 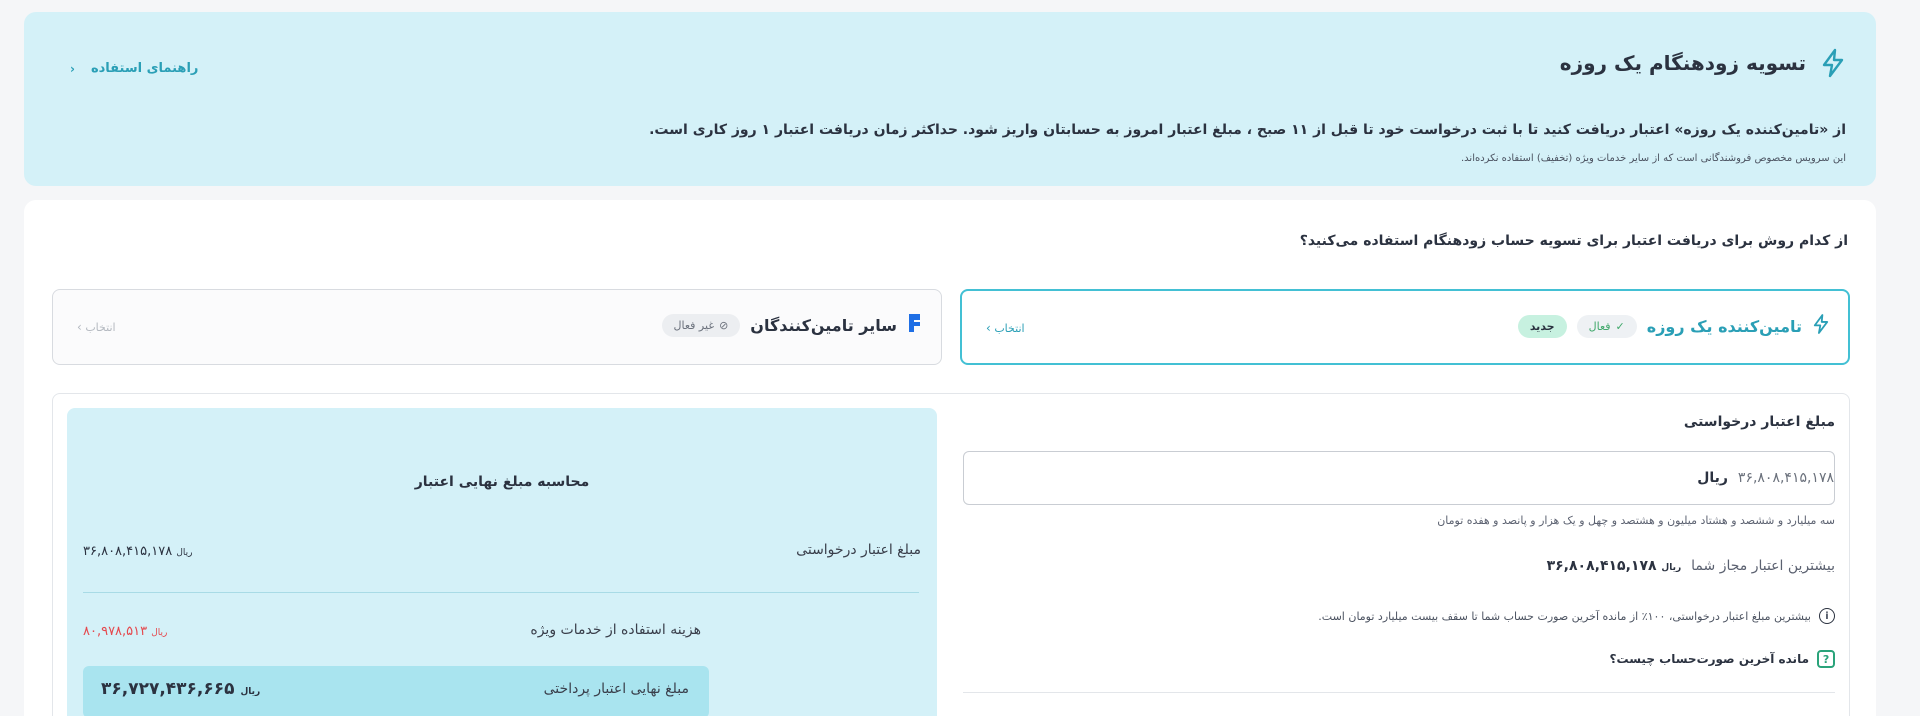 What do you see at coordinates (497, 327) in the screenshot?
I see `method-other-providers: سایر تامین‌کنندگان ⊘ غیر فعال انتخاب ›` at bounding box center [497, 327].